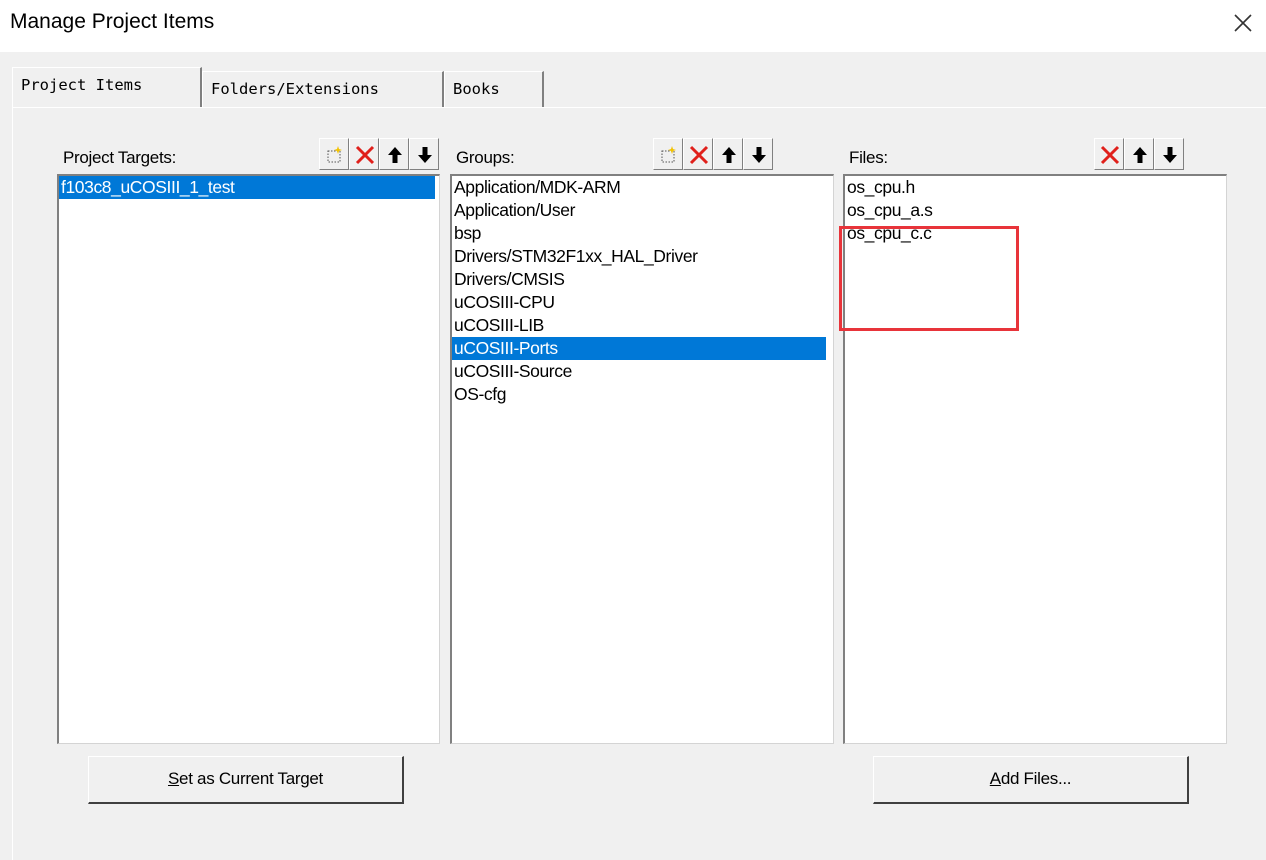  I want to click on files-header: Files:, so click(1035, 155).